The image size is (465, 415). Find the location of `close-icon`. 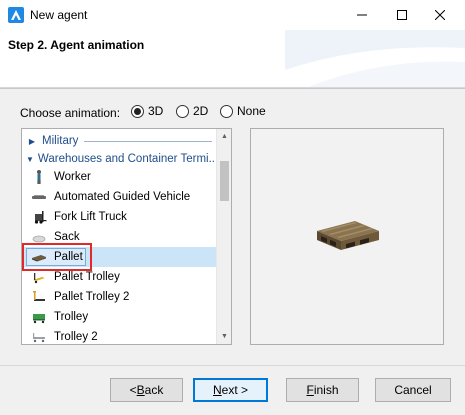

close-icon is located at coordinates (440, 15).